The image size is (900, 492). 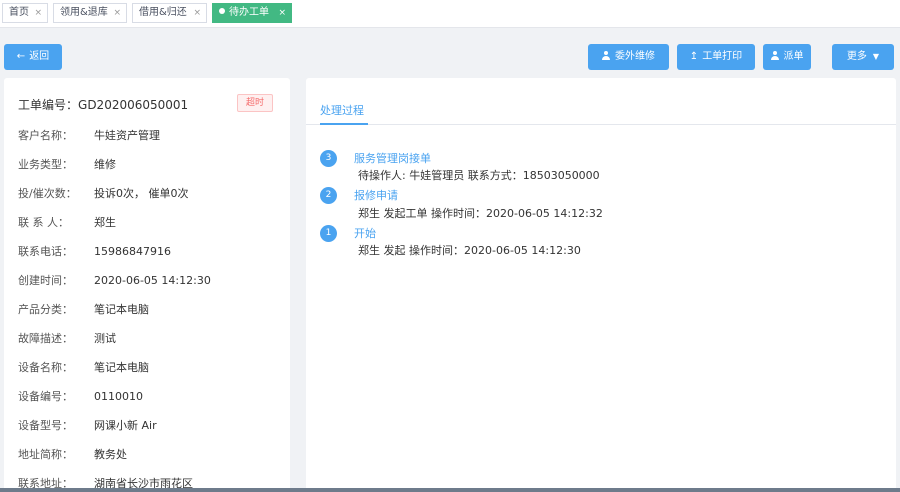 I want to click on step-number-badge: 2, so click(x=328, y=195).